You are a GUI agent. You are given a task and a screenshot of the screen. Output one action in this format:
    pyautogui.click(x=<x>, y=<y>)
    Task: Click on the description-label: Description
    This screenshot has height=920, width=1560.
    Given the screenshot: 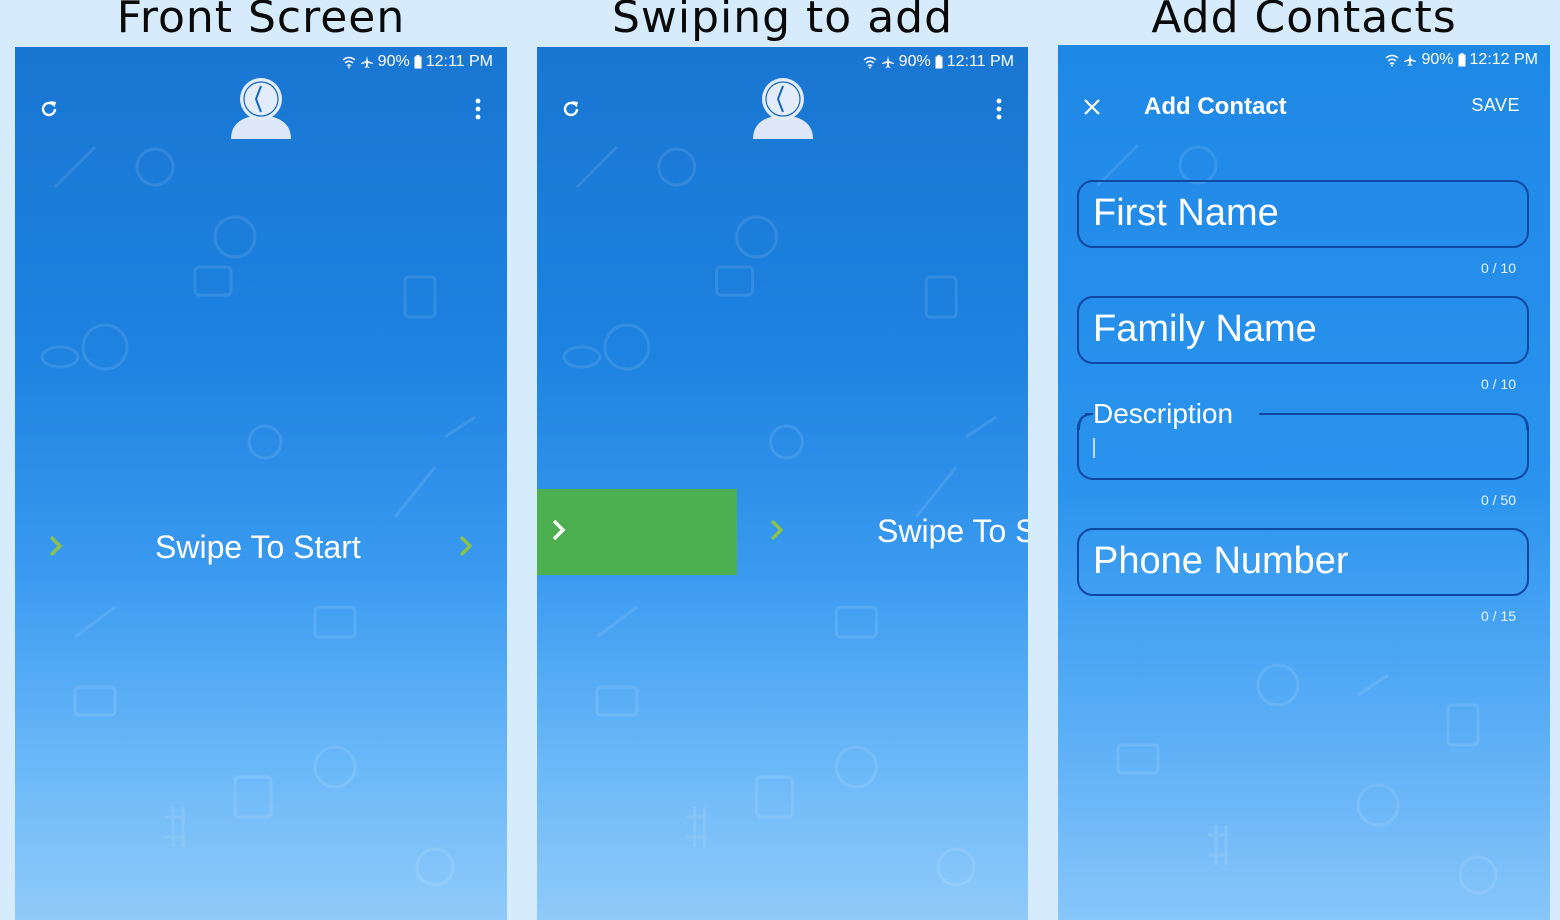 What is the action you would take?
    pyautogui.click(x=1163, y=413)
    